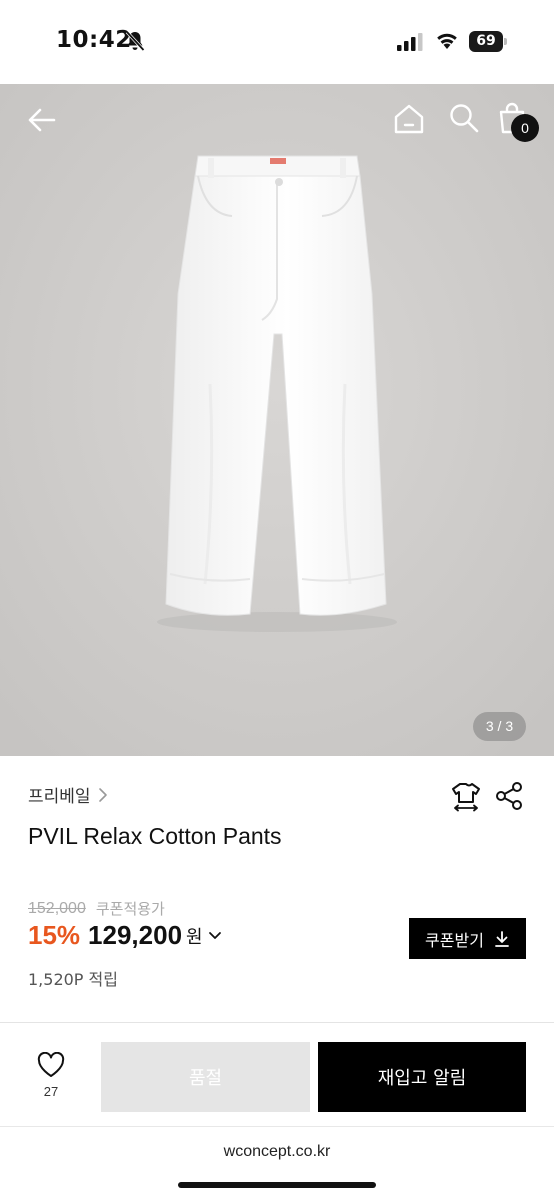 The width and height of the screenshot is (554, 1200). Describe the element at coordinates (51, 1091) in the screenshot. I see `wishlist-count: 27` at that location.